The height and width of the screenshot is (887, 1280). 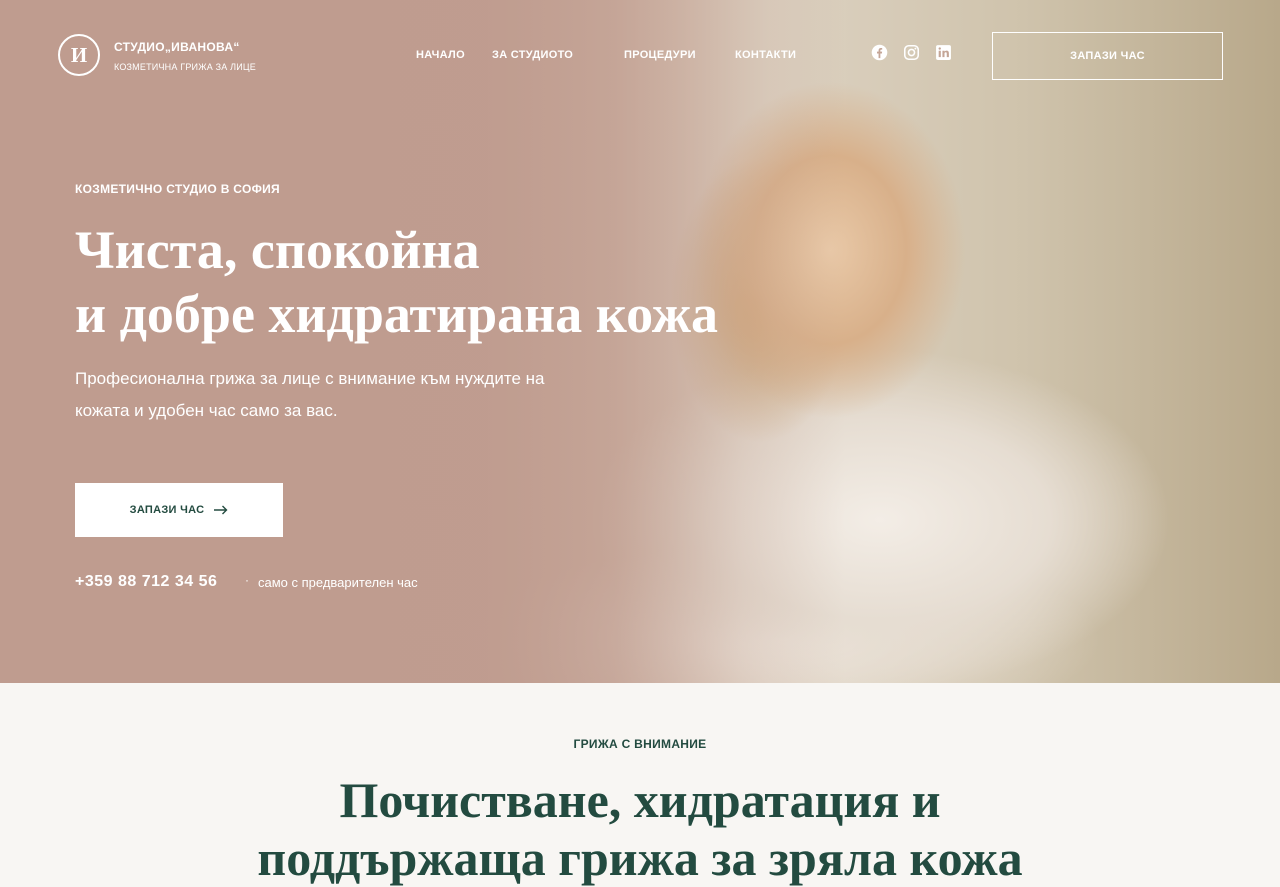 I want to click on nav-item-procedures: ПРОЦЕДУРИ, so click(x=660, y=55).